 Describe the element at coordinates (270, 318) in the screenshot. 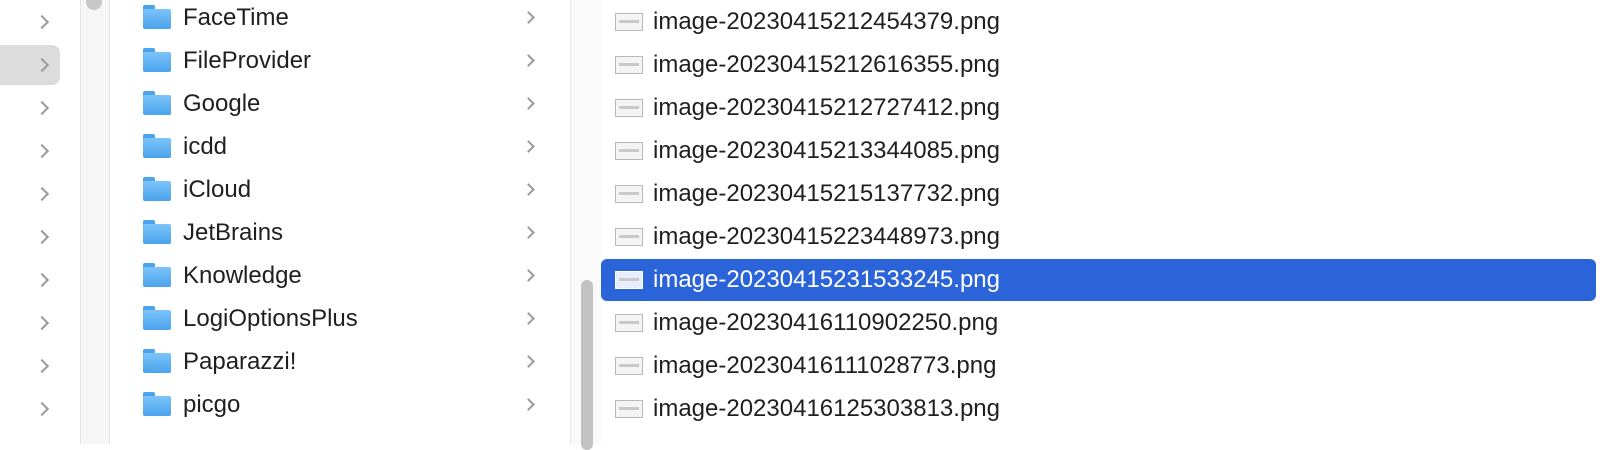

I see `folder-name: LogiOptionsPlus` at that location.